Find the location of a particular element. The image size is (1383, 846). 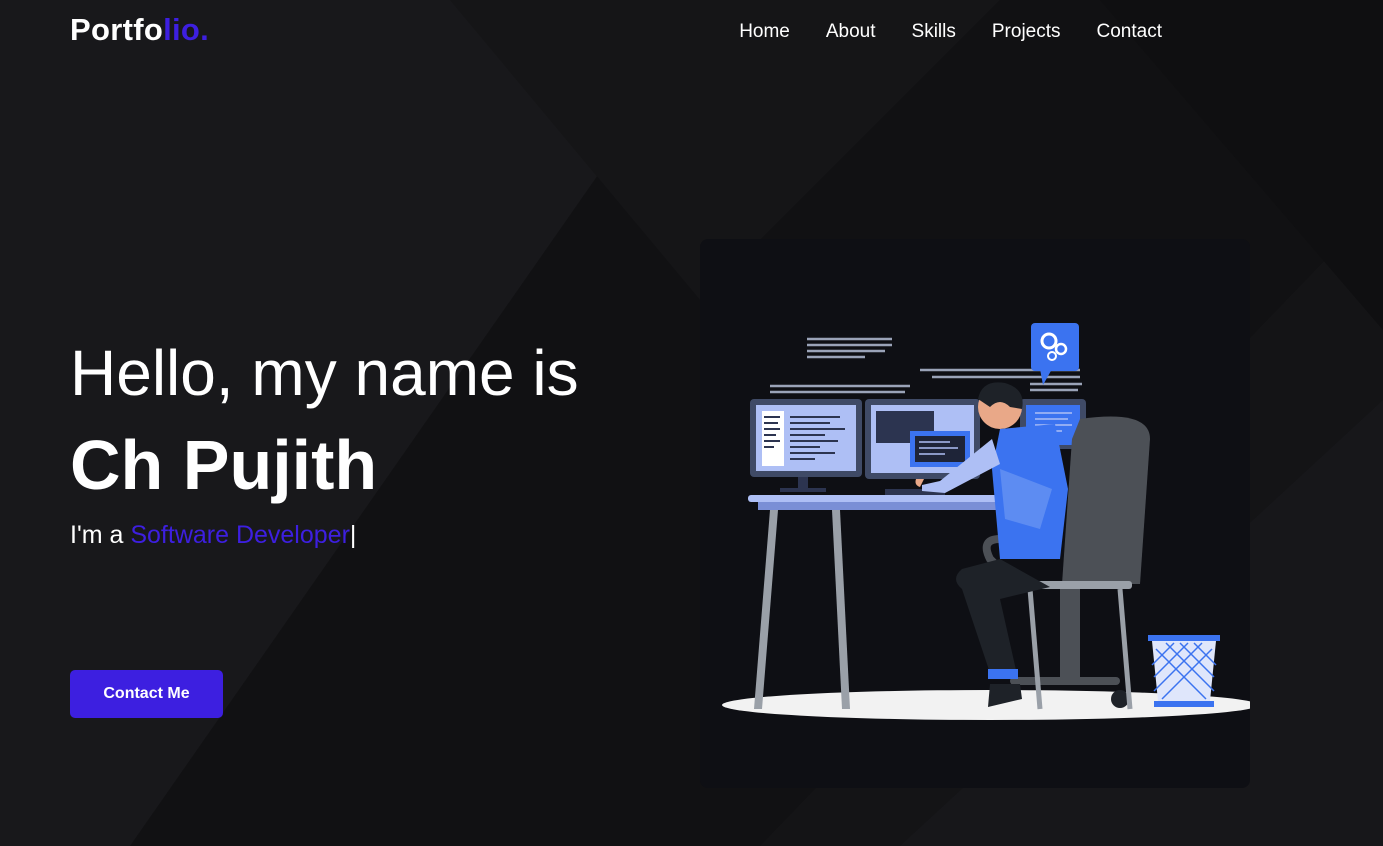

nav-link-about: About is located at coordinates (851, 32).